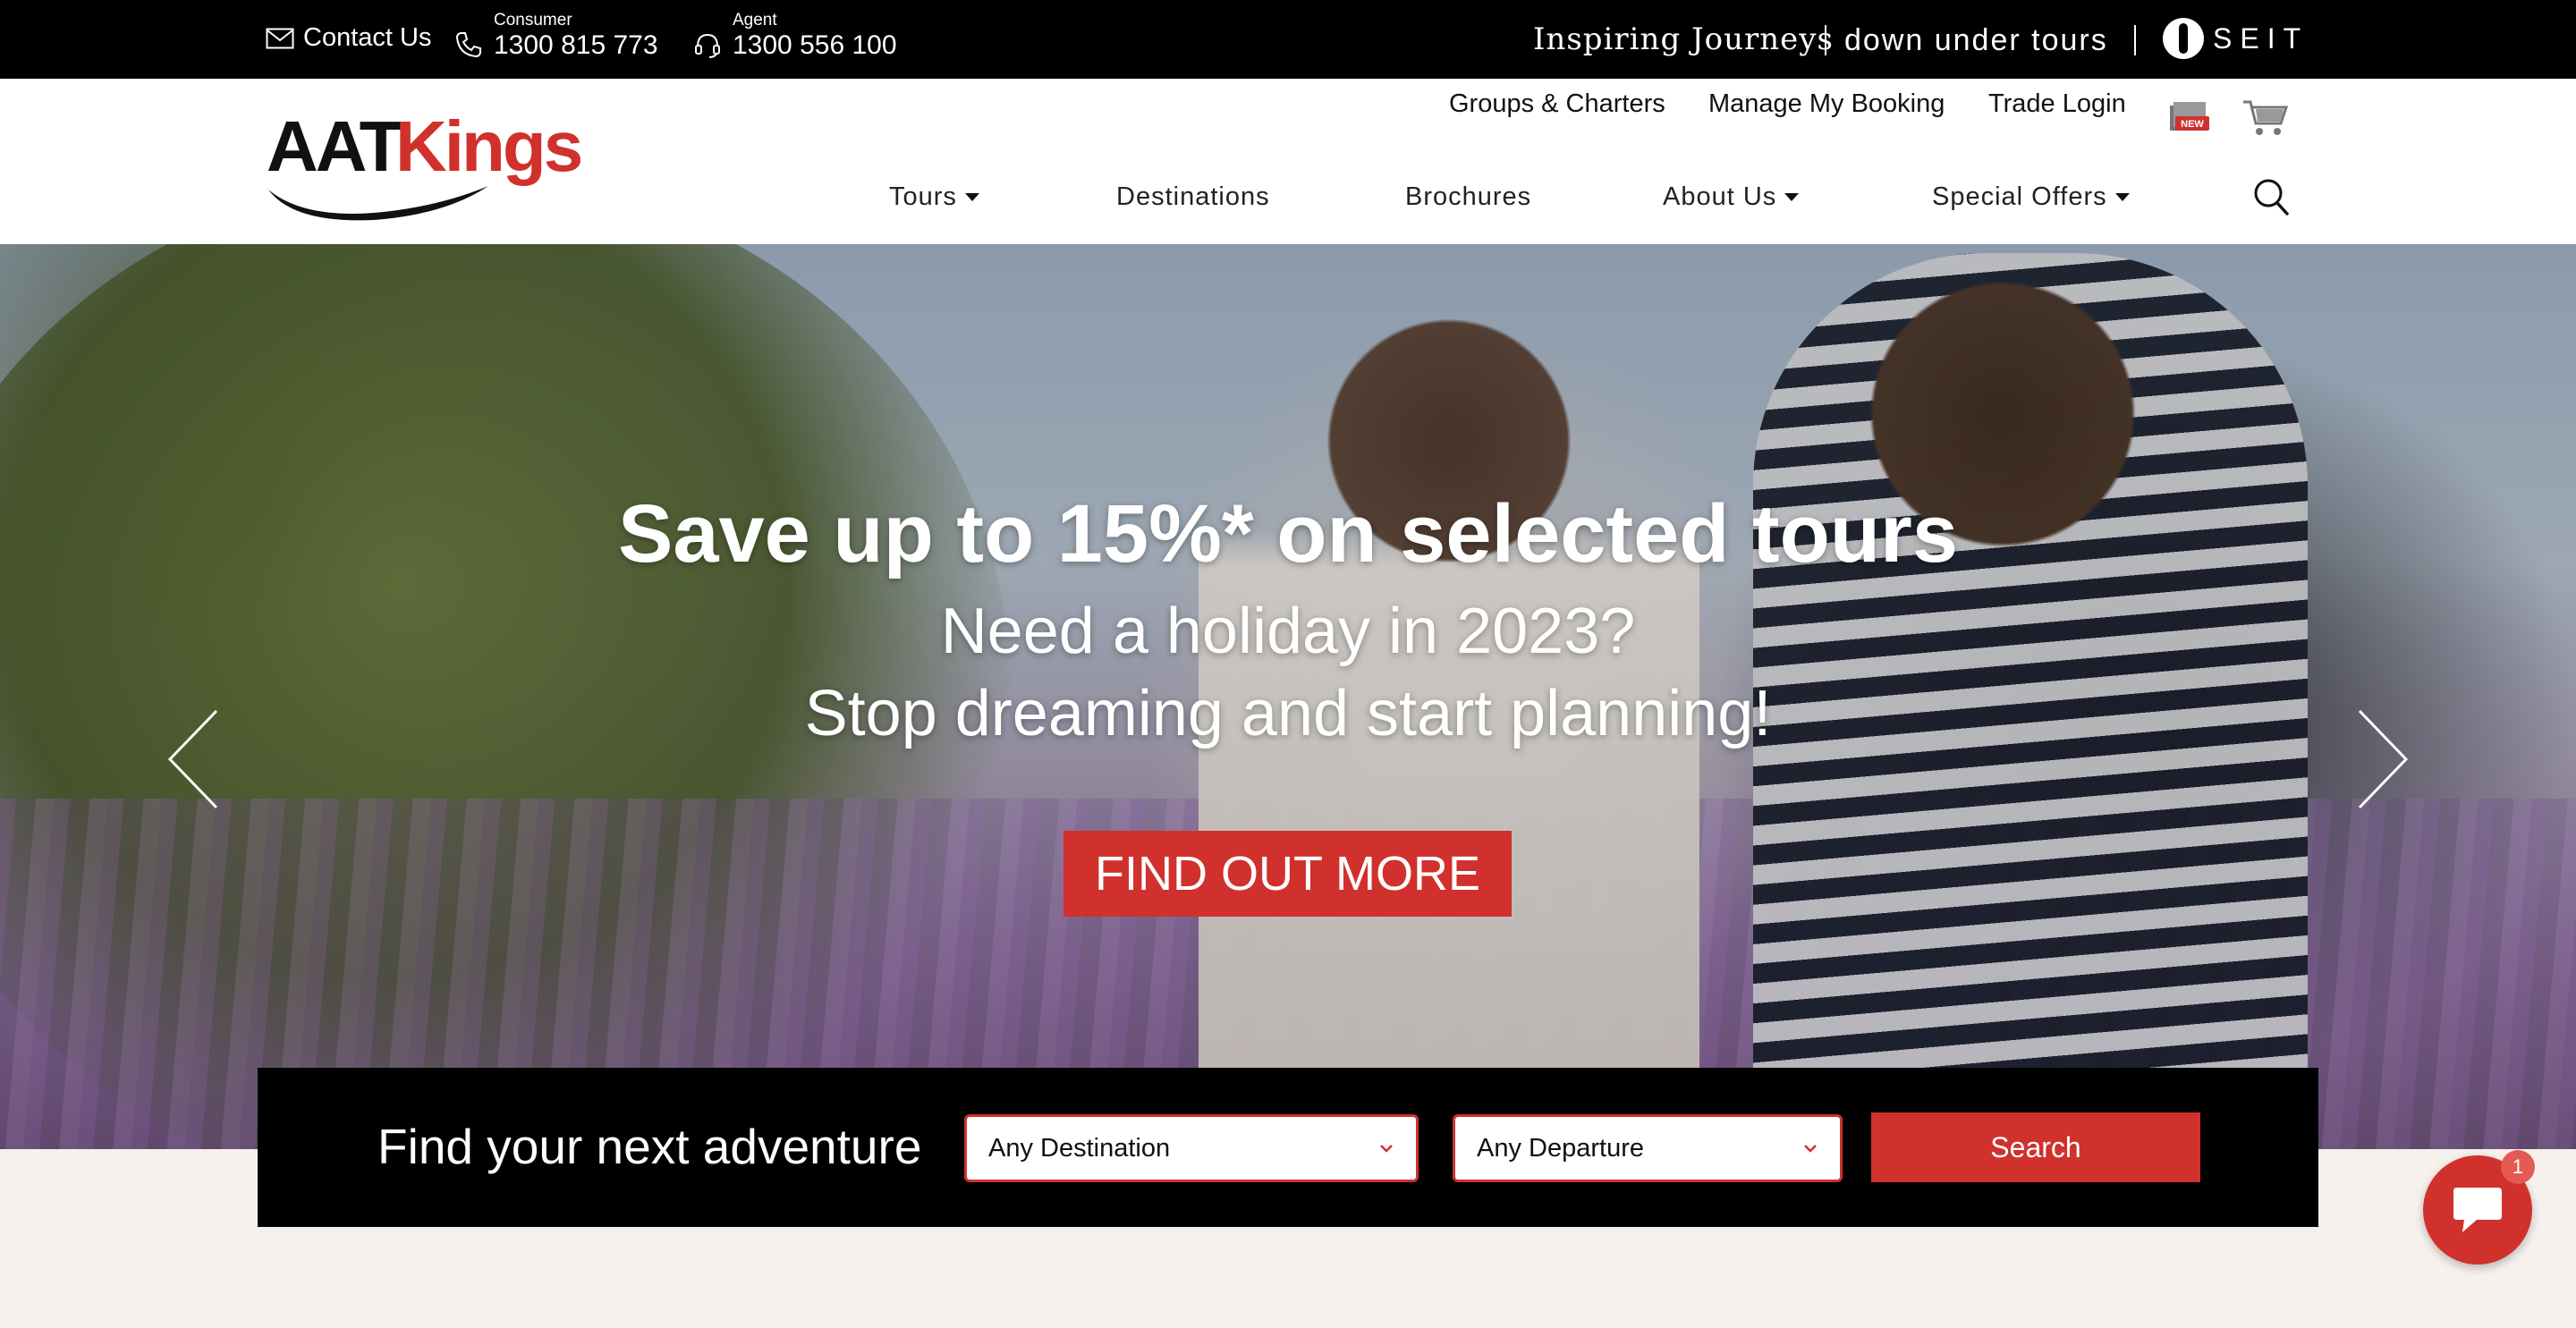 Image resolution: width=2576 pixels, height=1328 pixels. What do you see at coordinates (815, 45) in the screenshot?
I see `agent-number: 1300 556 100` at bounding box center [815, 45].